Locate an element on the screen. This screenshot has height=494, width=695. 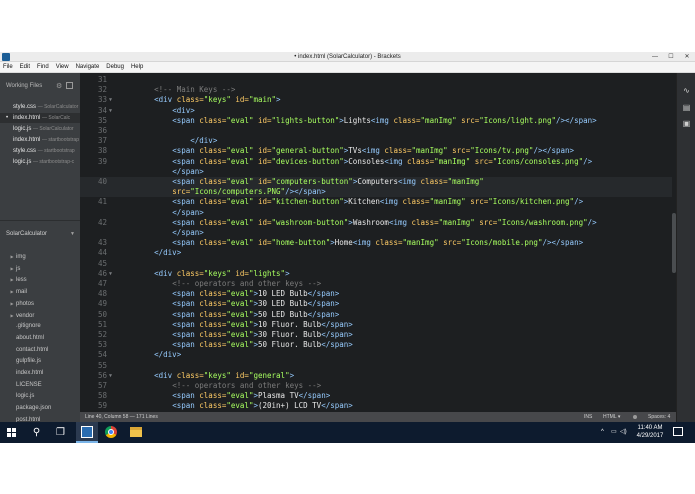
tree-folder: ▶ photos is located at coordinates (40, 303).